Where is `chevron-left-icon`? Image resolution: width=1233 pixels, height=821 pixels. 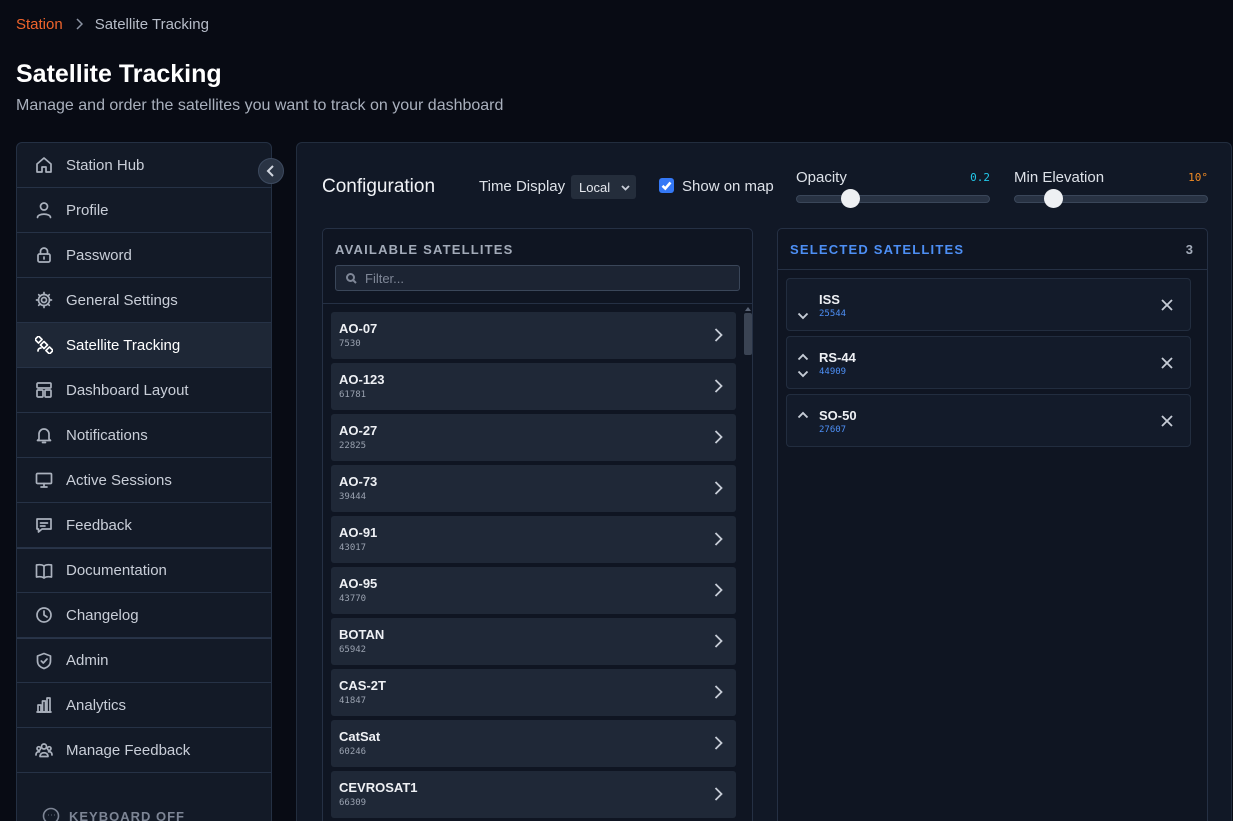 chevron-left-icon is located at coordinates (270, 171).